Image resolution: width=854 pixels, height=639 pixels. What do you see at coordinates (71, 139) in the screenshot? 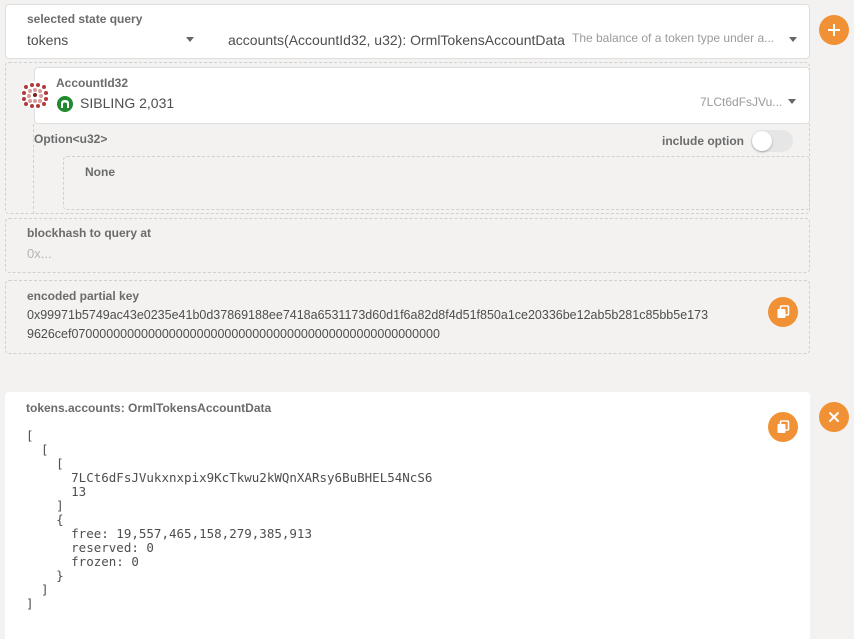
I see `option-label: Option<u32>` at bounding box center [71, 139].